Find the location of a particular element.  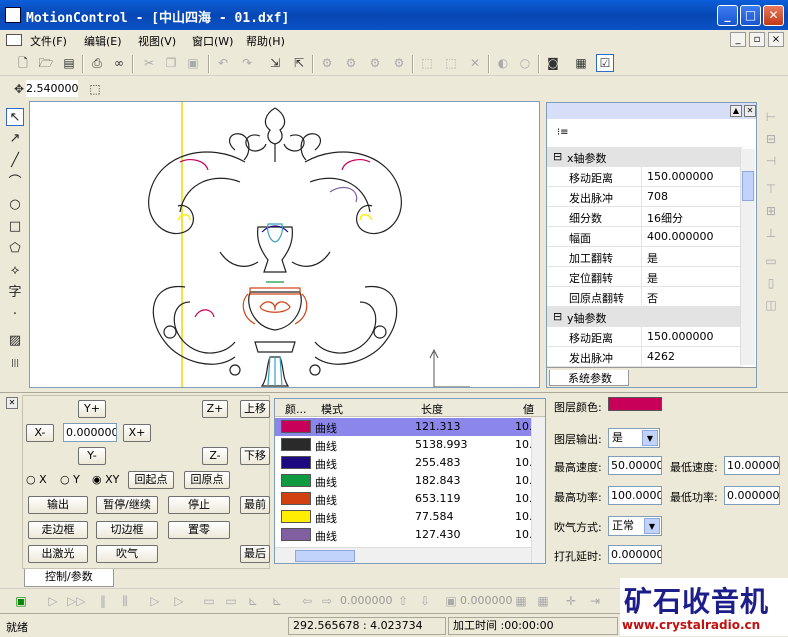

first-button: 最前 is located at coordinates (255, 505).